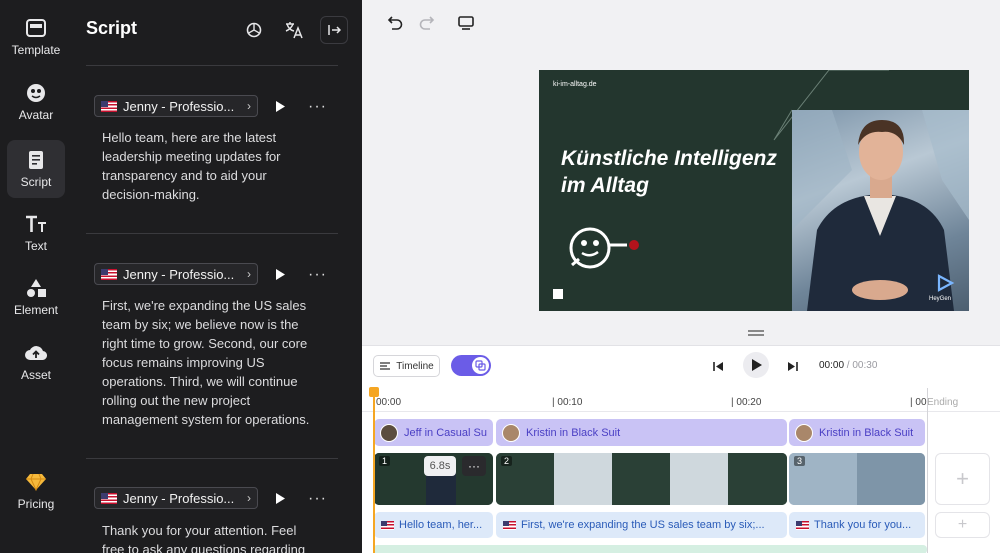  I want to click on timeline-button: Timeline, so click(406, 366).